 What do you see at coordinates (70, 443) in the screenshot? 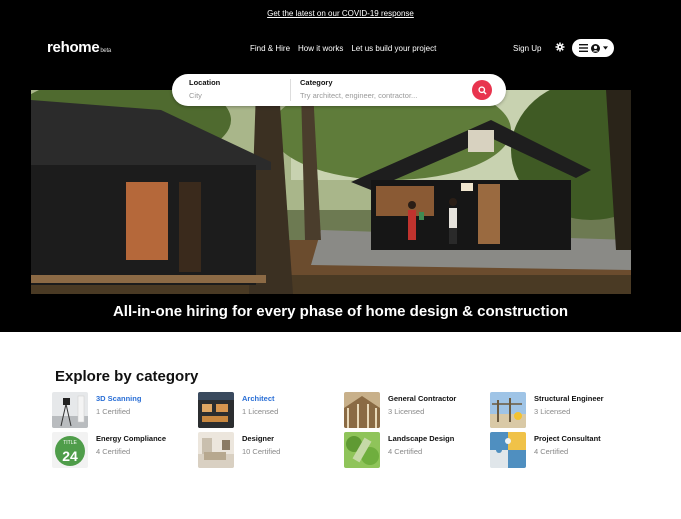
I see `title24-badge-text: TITLE` at bounding box center [70, 443].